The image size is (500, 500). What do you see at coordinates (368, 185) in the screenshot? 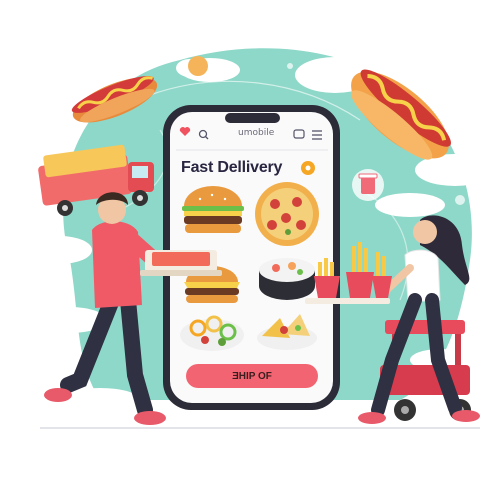
I see `drink-cup` at bounding box center [368, 185].